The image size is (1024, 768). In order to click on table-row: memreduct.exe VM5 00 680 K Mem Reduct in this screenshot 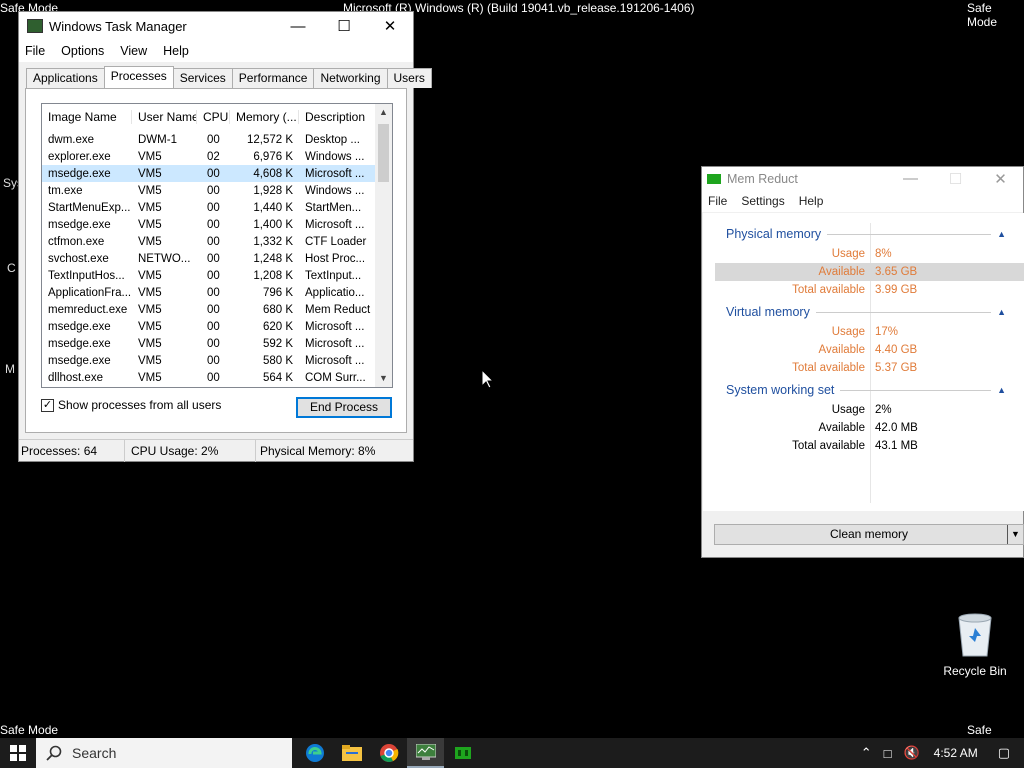, I will do `click(217, 309)`.